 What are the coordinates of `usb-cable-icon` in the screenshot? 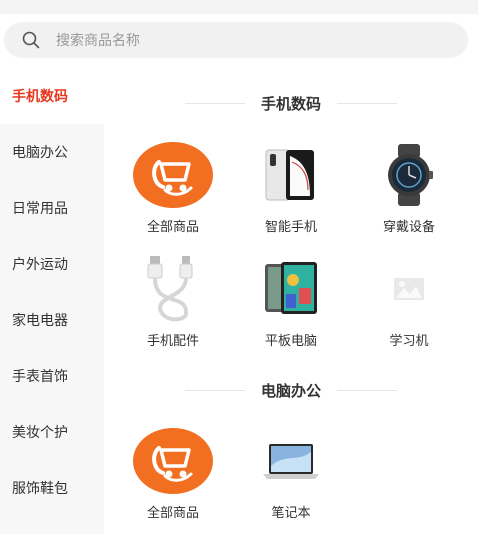 It's located at (173, 289).